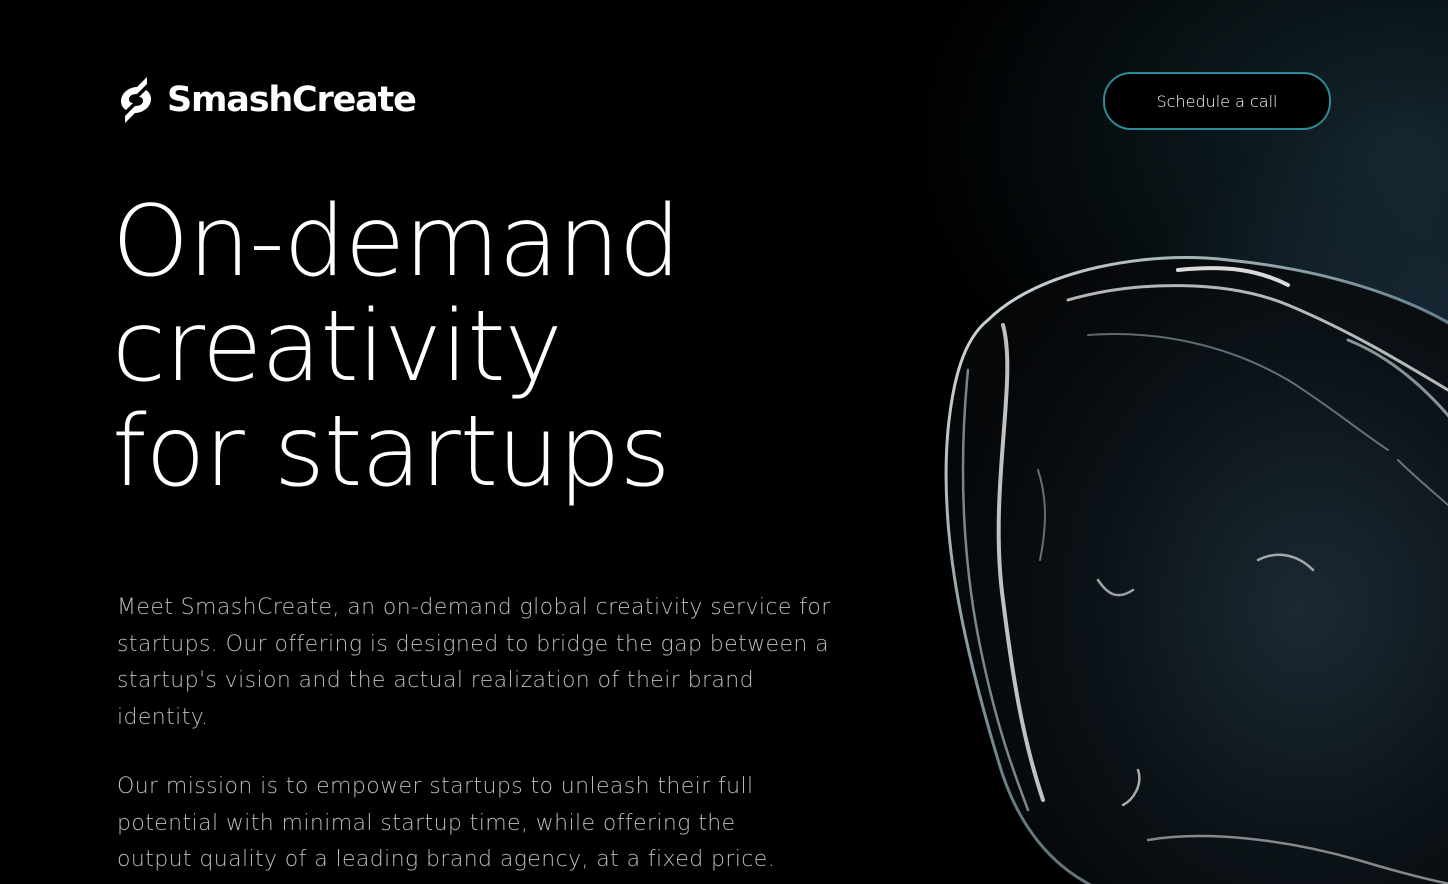 This screenshot has width=1448, height=884. I want to click on hero-title-line-1: On-demand, so click(396, 242).